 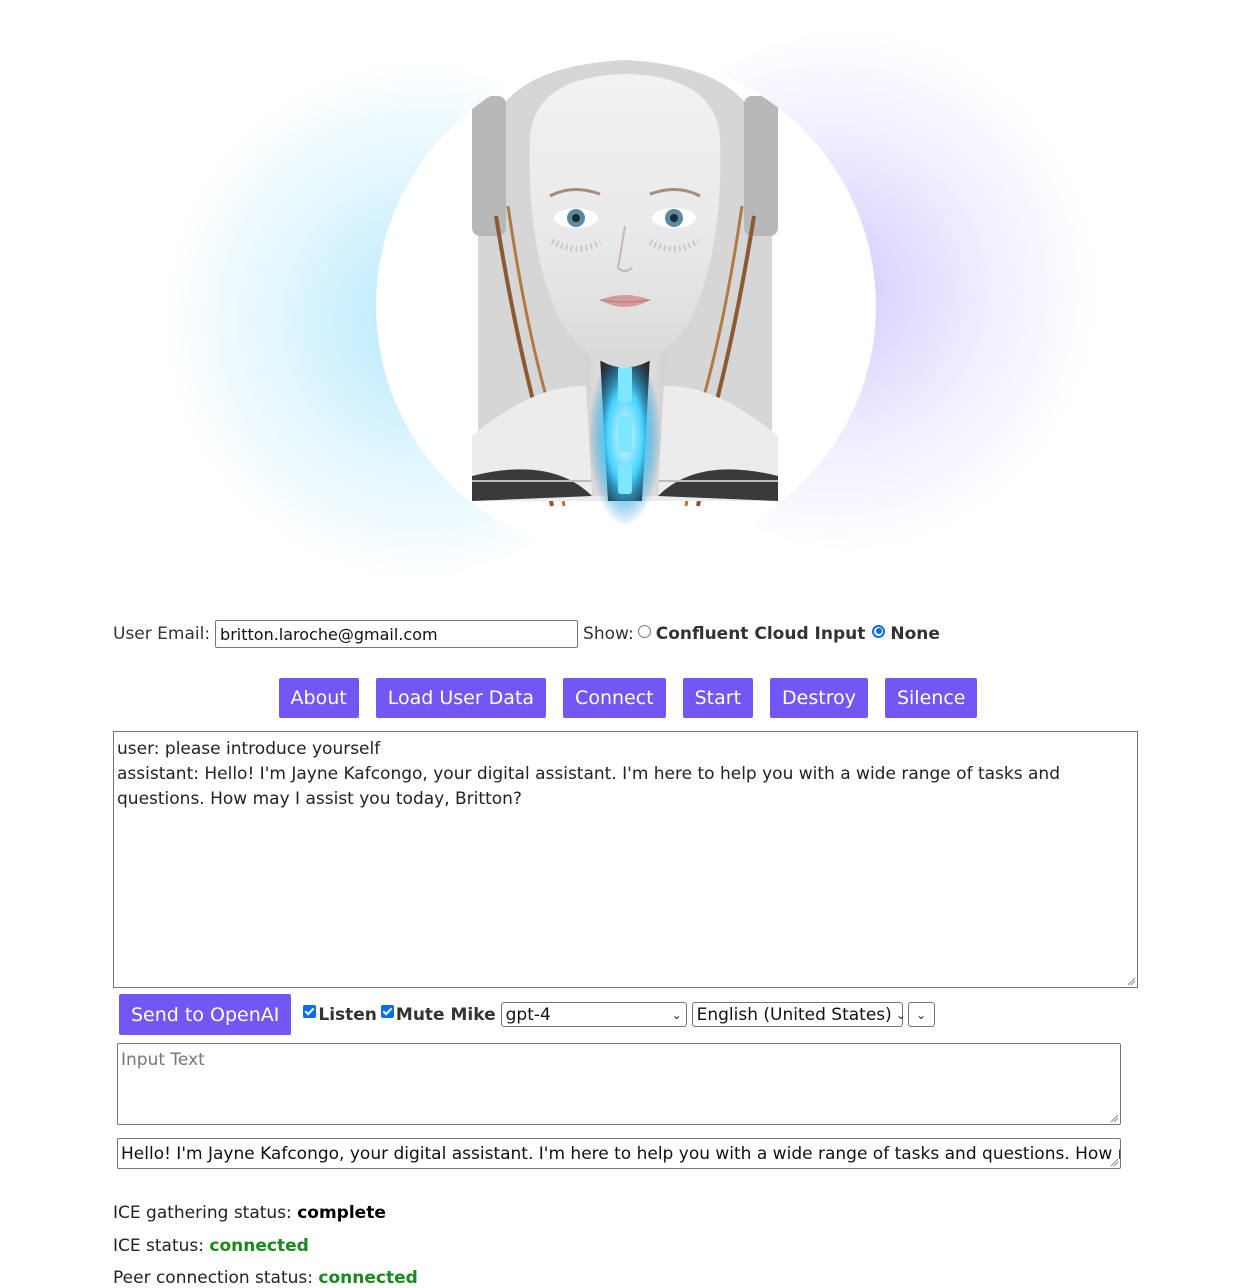 What do you see at coordinates (213, 1278) in the screenshot?
I see `peer-connection-status-label: Peer connection status:` at bounding box center [213, 1278].